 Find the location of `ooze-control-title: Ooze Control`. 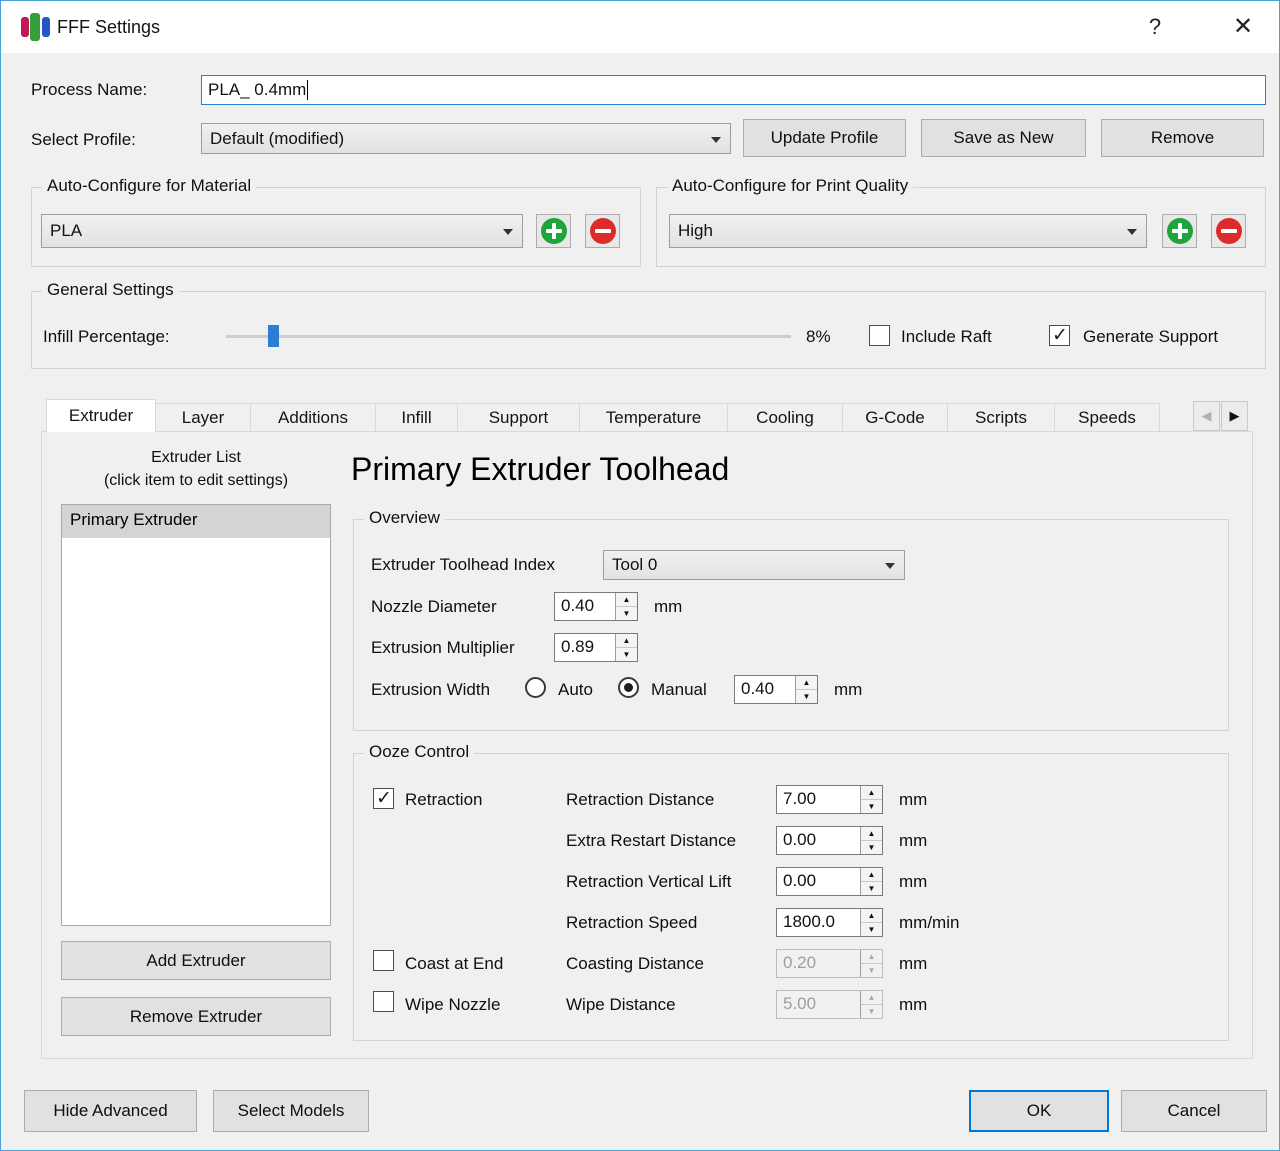

ooze-control-title: Ooze Control is located at coordinates (419, 752).